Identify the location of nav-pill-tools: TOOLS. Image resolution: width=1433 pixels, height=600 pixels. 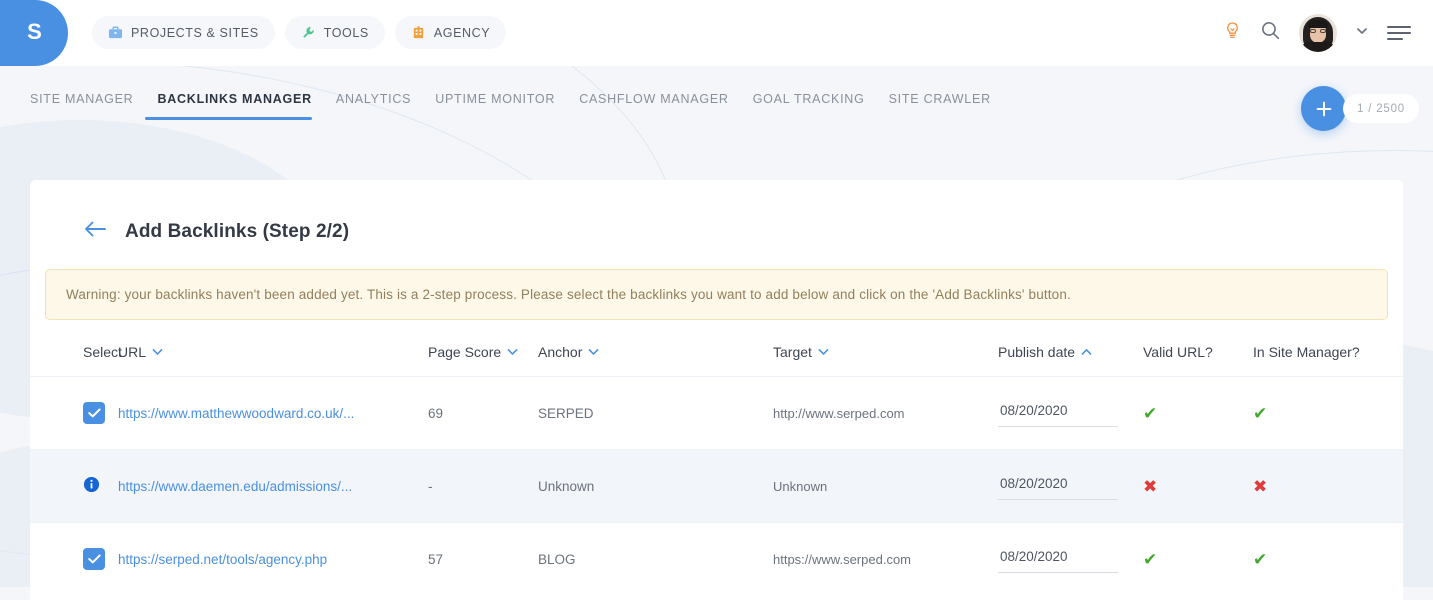
(335, 32).